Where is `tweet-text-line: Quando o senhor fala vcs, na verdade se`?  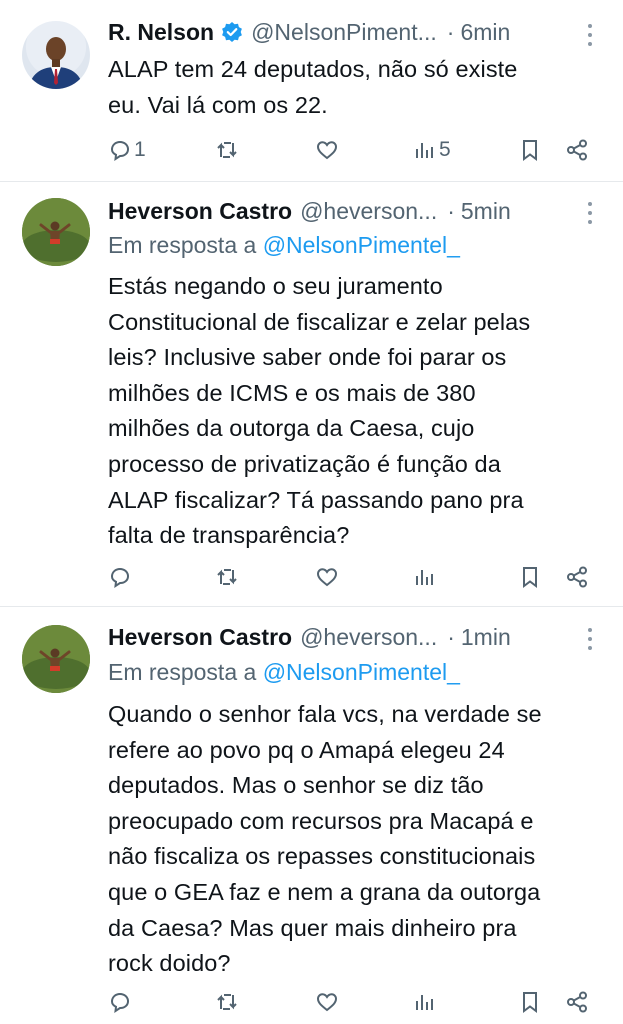
tweet-text-line: Quando o senhor fala vcs, na verdade se is located at coordinates (325, 714).